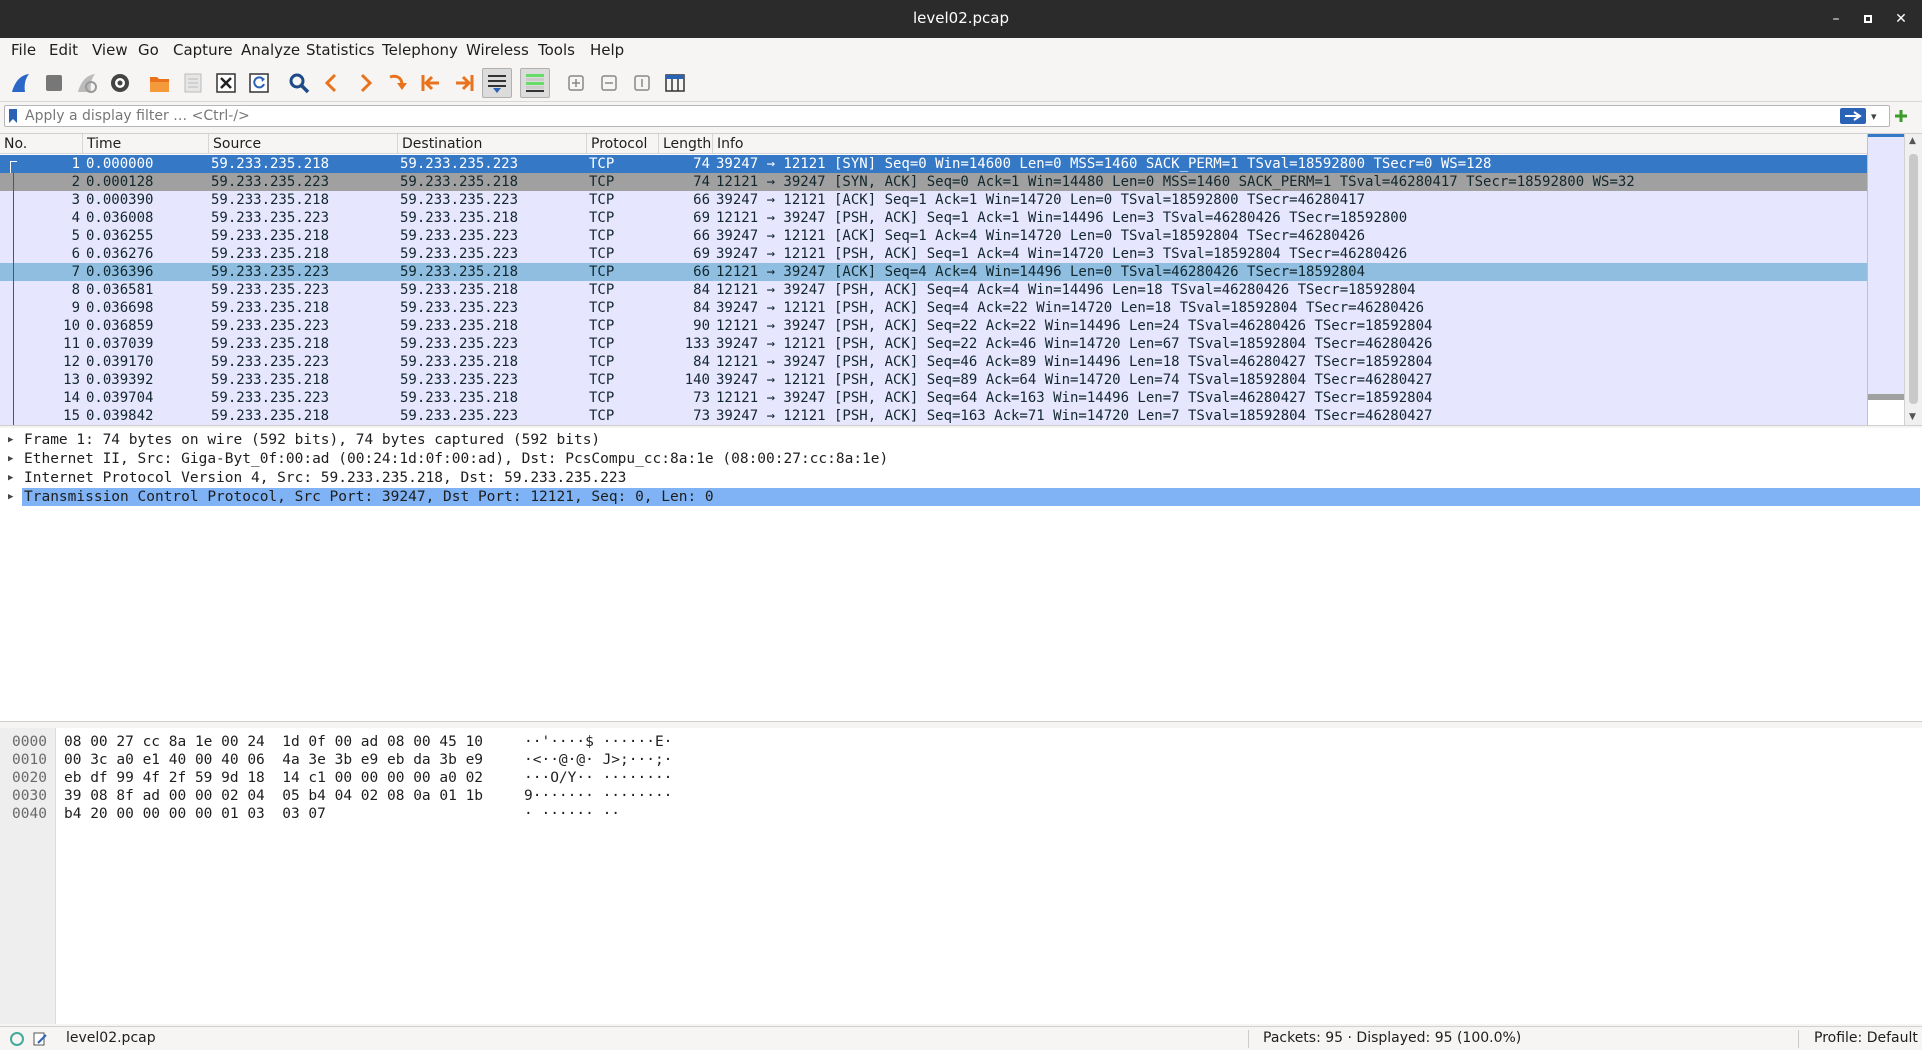 The width and height of the screenshot is (1922, 1050). I want to click on maximize-button, so click(1868, 19).